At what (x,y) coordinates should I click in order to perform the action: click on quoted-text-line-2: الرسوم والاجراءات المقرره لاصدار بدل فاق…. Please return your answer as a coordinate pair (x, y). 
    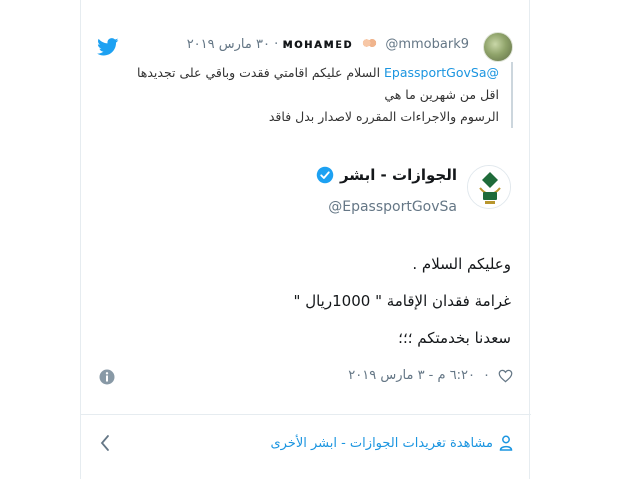
    Looking at the image, I should click on (383, 116).